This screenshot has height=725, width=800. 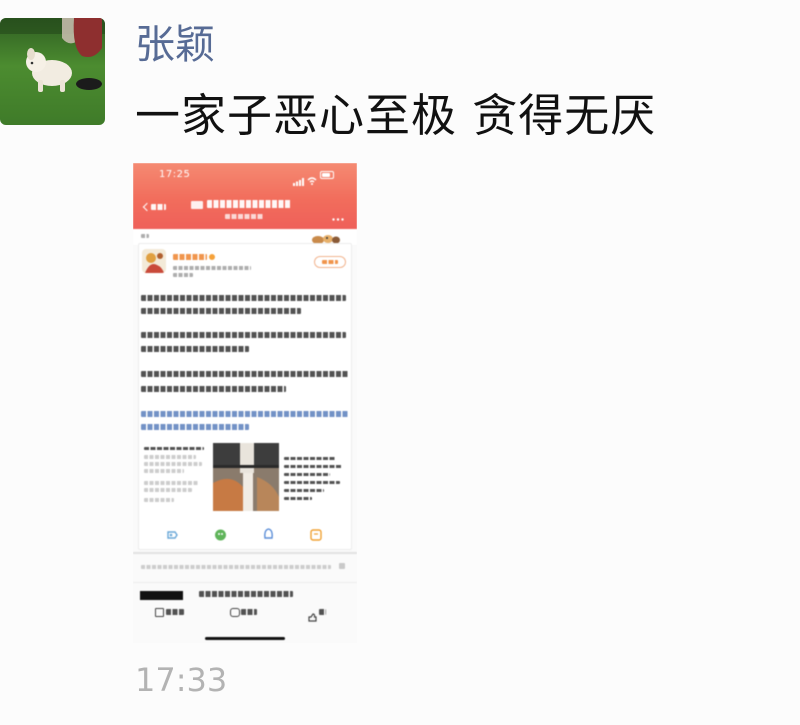 I want to click on title-logo-icon, so click(x=197, y=205).